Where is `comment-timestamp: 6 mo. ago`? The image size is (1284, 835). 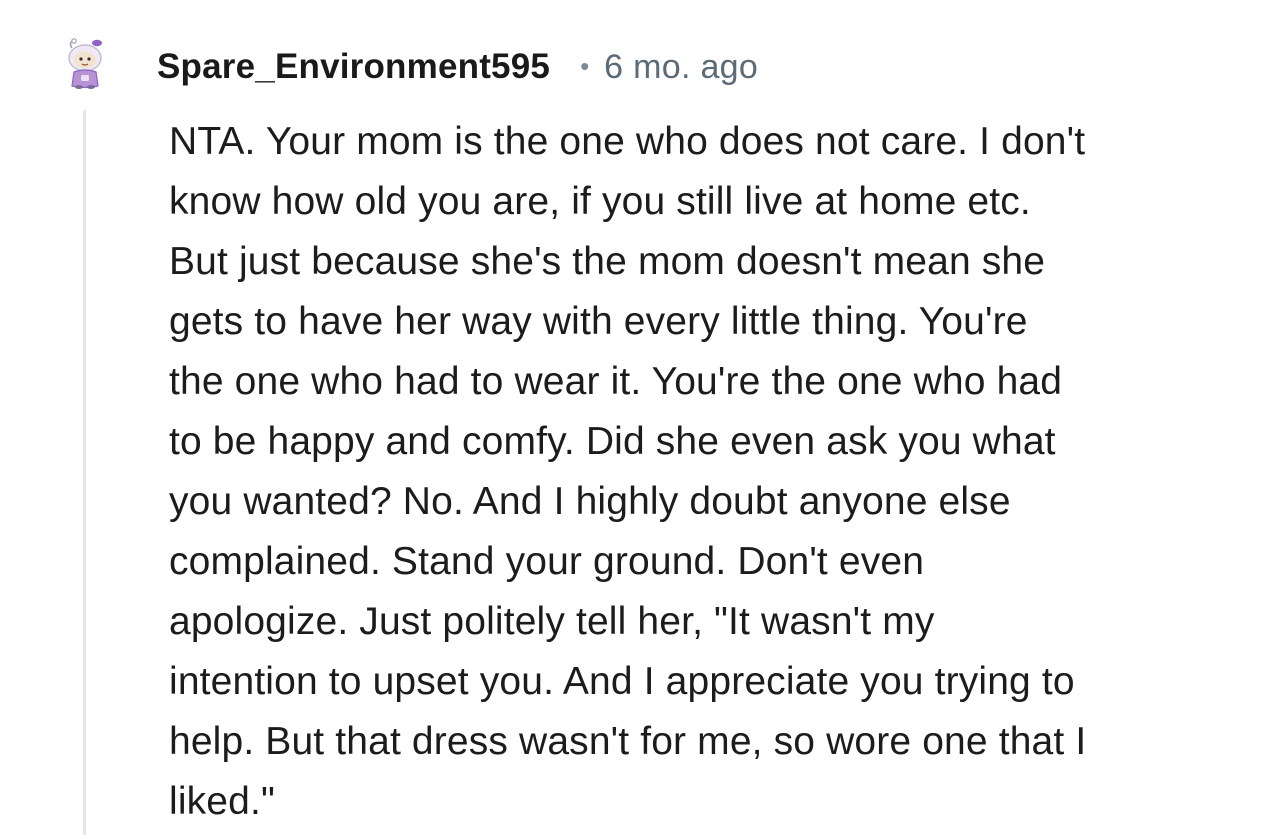 comment-timestamp: 6 mo. ago is located at coordinates (681, 67).